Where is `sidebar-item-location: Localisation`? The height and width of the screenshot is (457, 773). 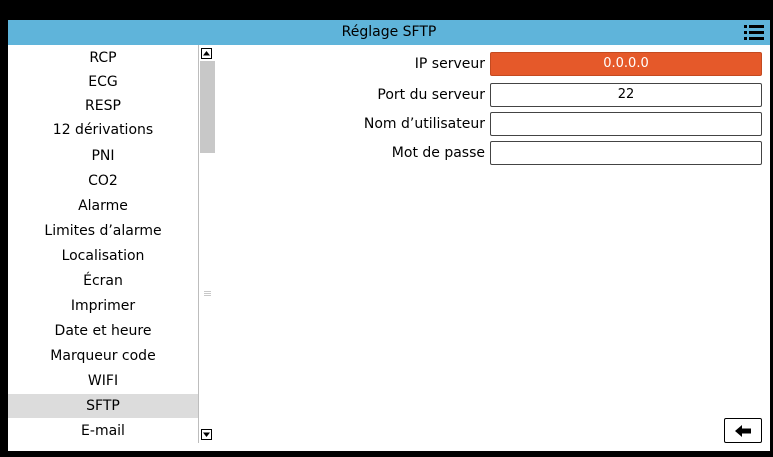 sidebar-item-location: Localisation is located at coordinates (103, 256).